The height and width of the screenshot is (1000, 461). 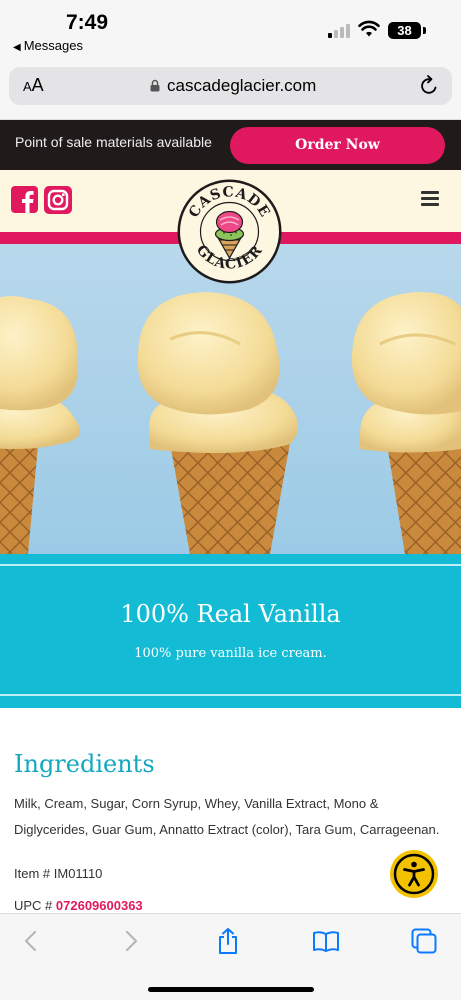 I want to click on facebook-icon, so click(x=24, y=199).